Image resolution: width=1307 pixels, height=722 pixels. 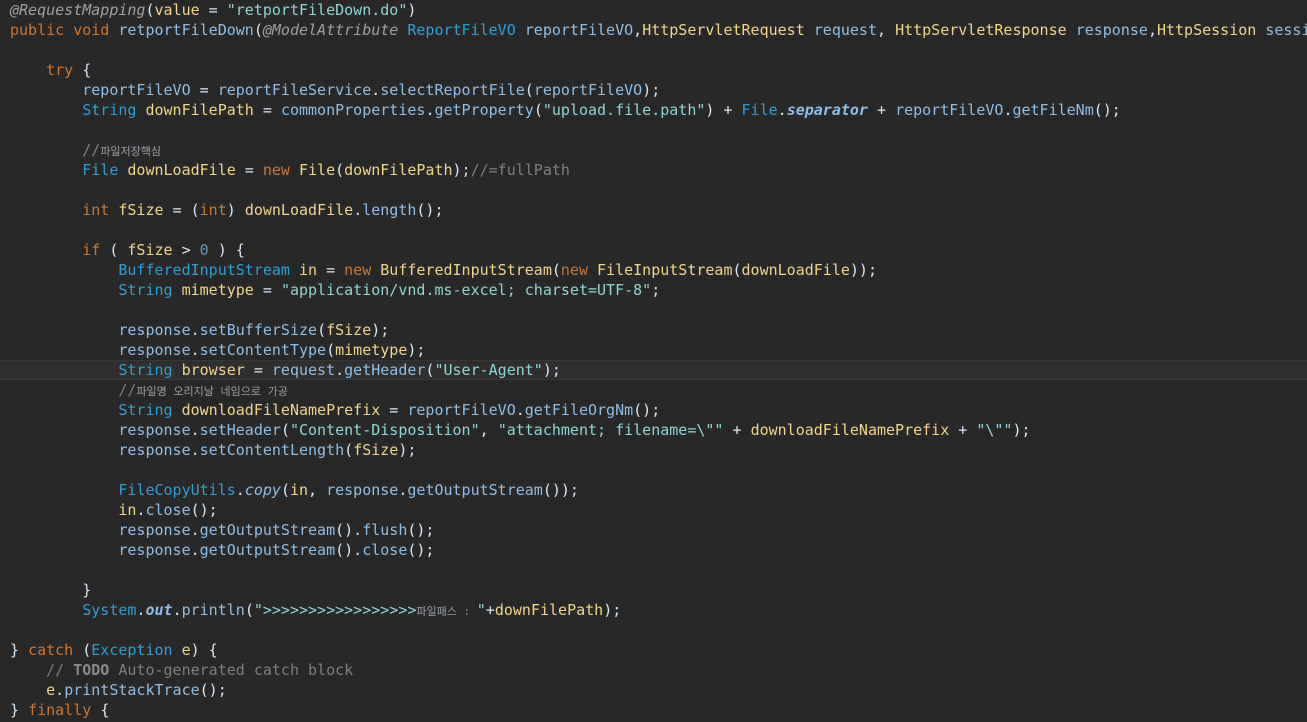 What do you see at coordinates (263, 350) in the screenshot?
I see `code-token: setContentType` at bounding box center [263, 350].